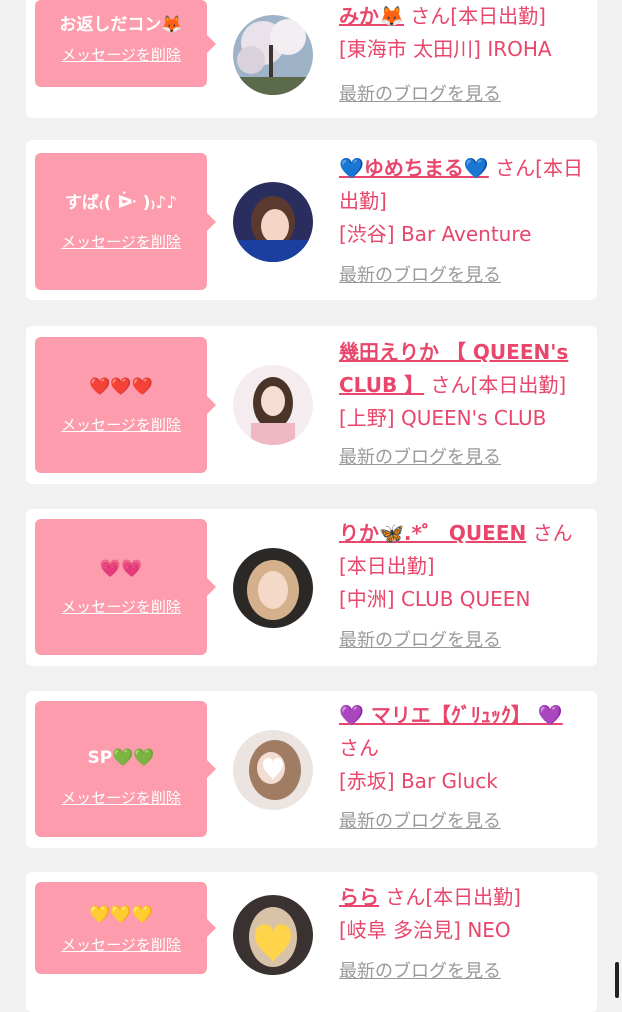 The height and width of the screenshot is (1012, 622). I want to click on message-text: すば₍( ᐕ )₎♪♪, so click(121, 203).